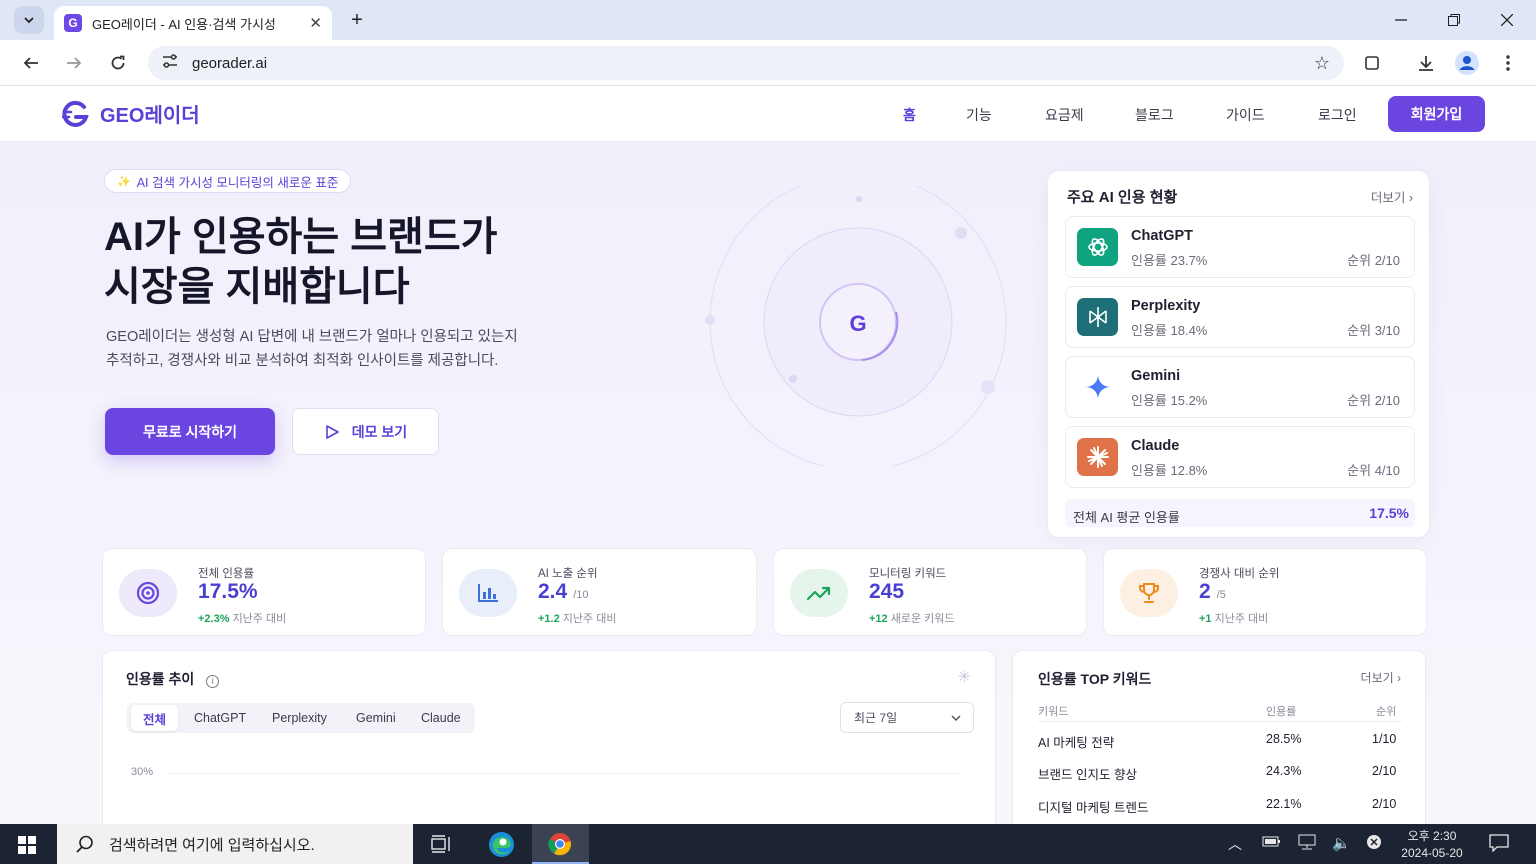 The width and height of the screenshot is (1536, 864). Describe the element at coordinates (1235, 844) in the screenshot. I see `tray-overflow-icon: ︿` at that location.